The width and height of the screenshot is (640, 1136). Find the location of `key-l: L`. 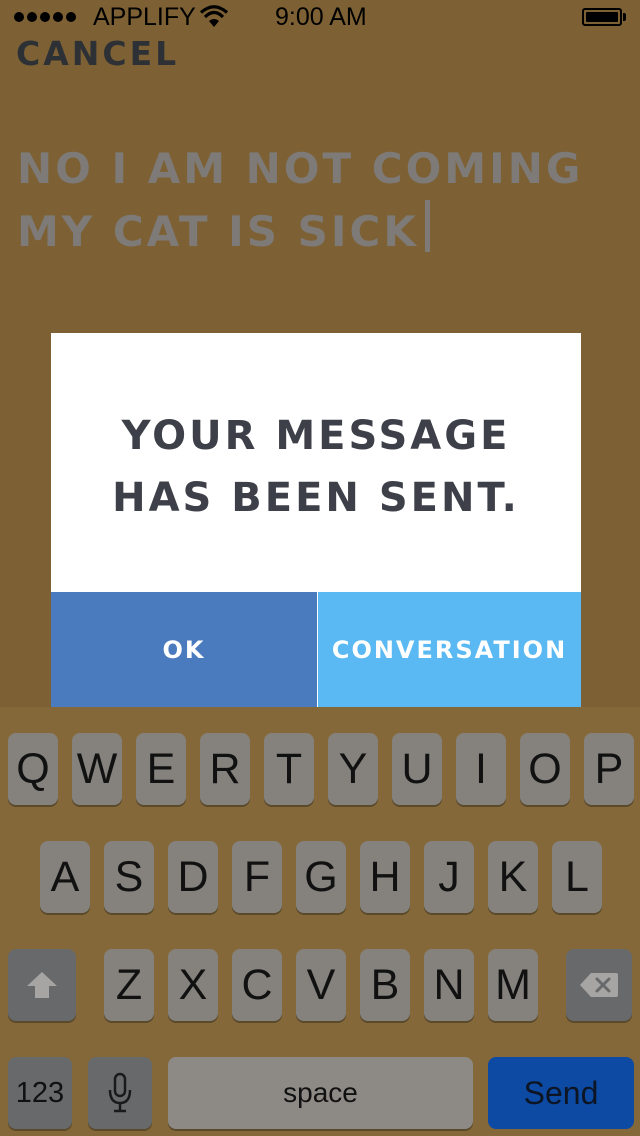

key-l: L is located at coordinates (577, 877).